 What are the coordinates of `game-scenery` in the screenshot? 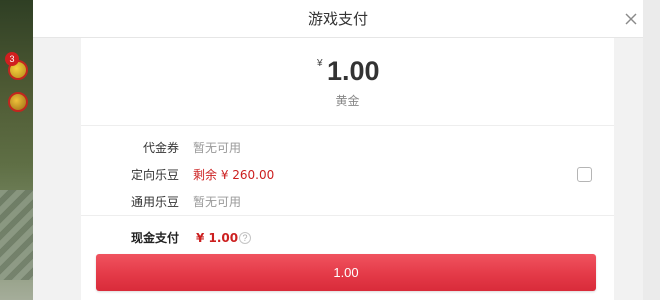 It's located at (16, 235).